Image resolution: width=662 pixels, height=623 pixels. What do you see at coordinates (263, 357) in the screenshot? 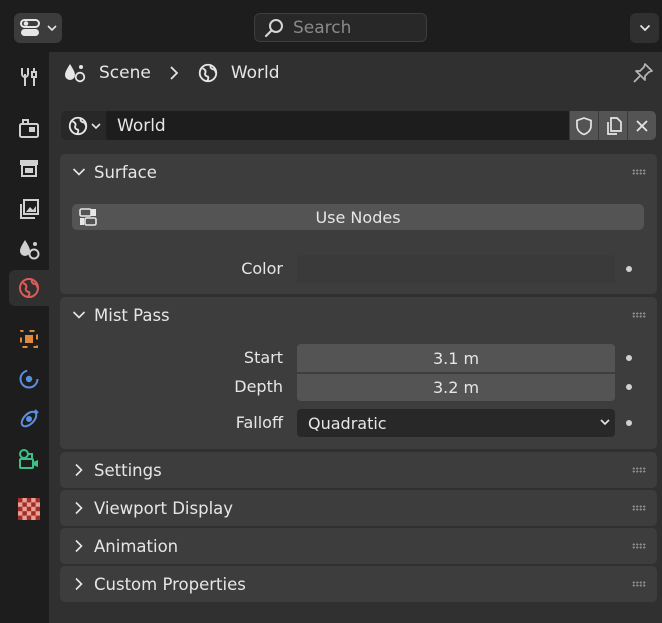
I see `start-label: Start` at bounding box center [263, 357].